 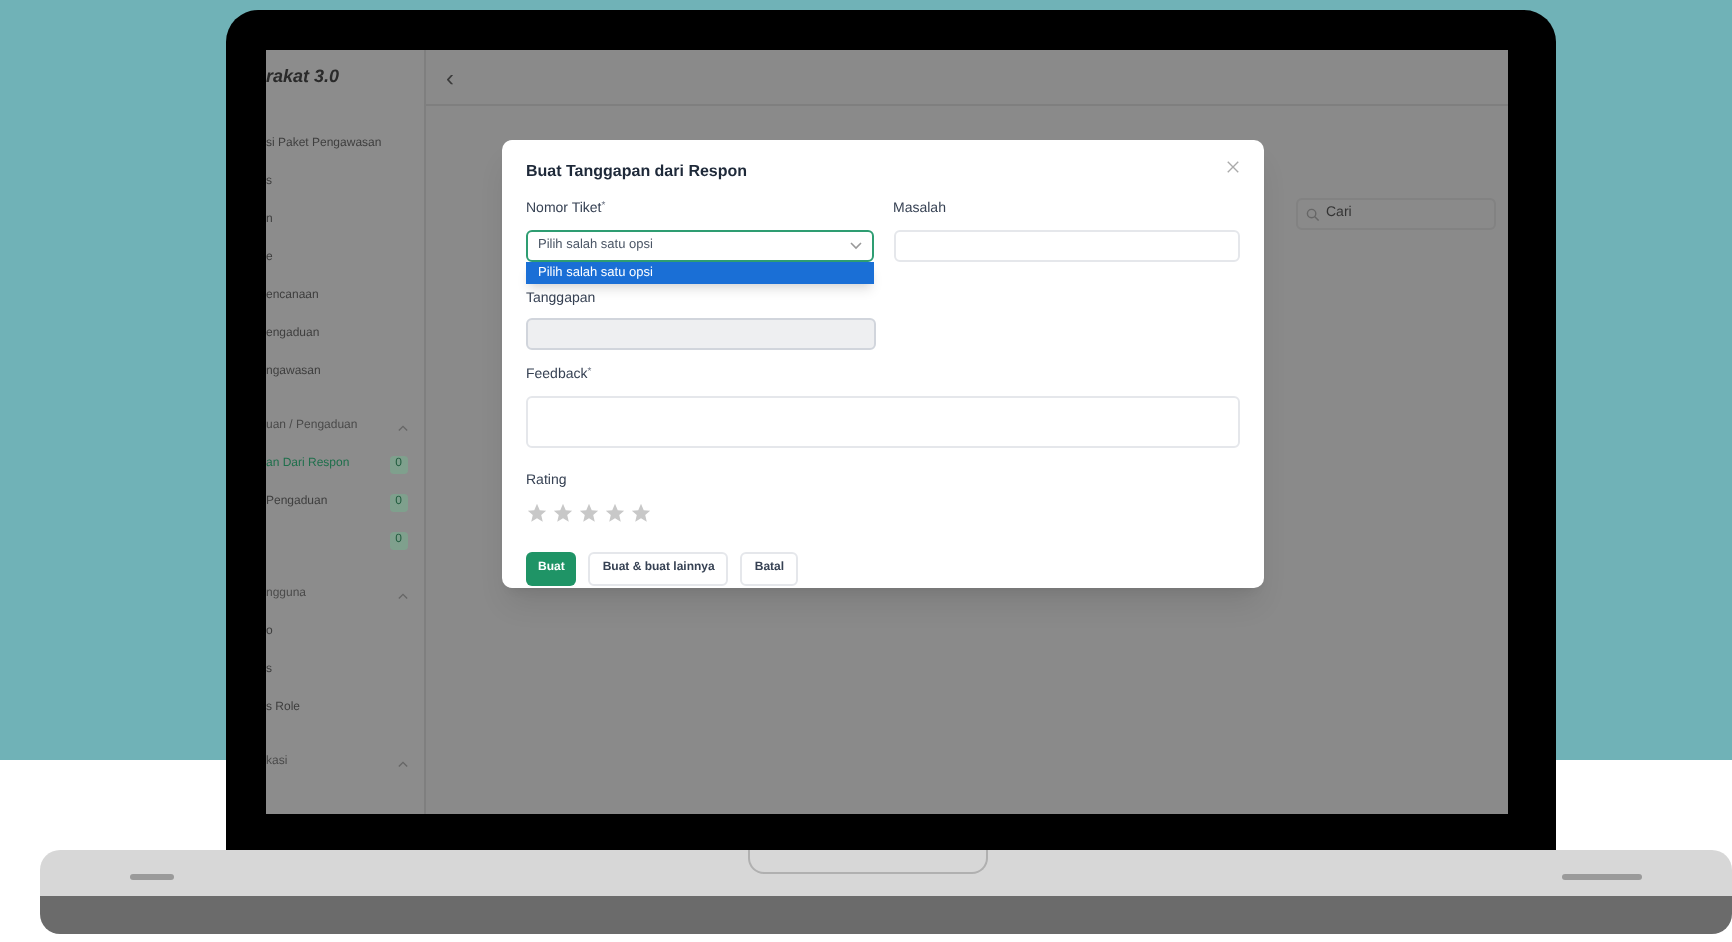 What do you see at coordinates (883, 421) in the screenshot?
I see `textarea-field` at bounding box center [883, 421].